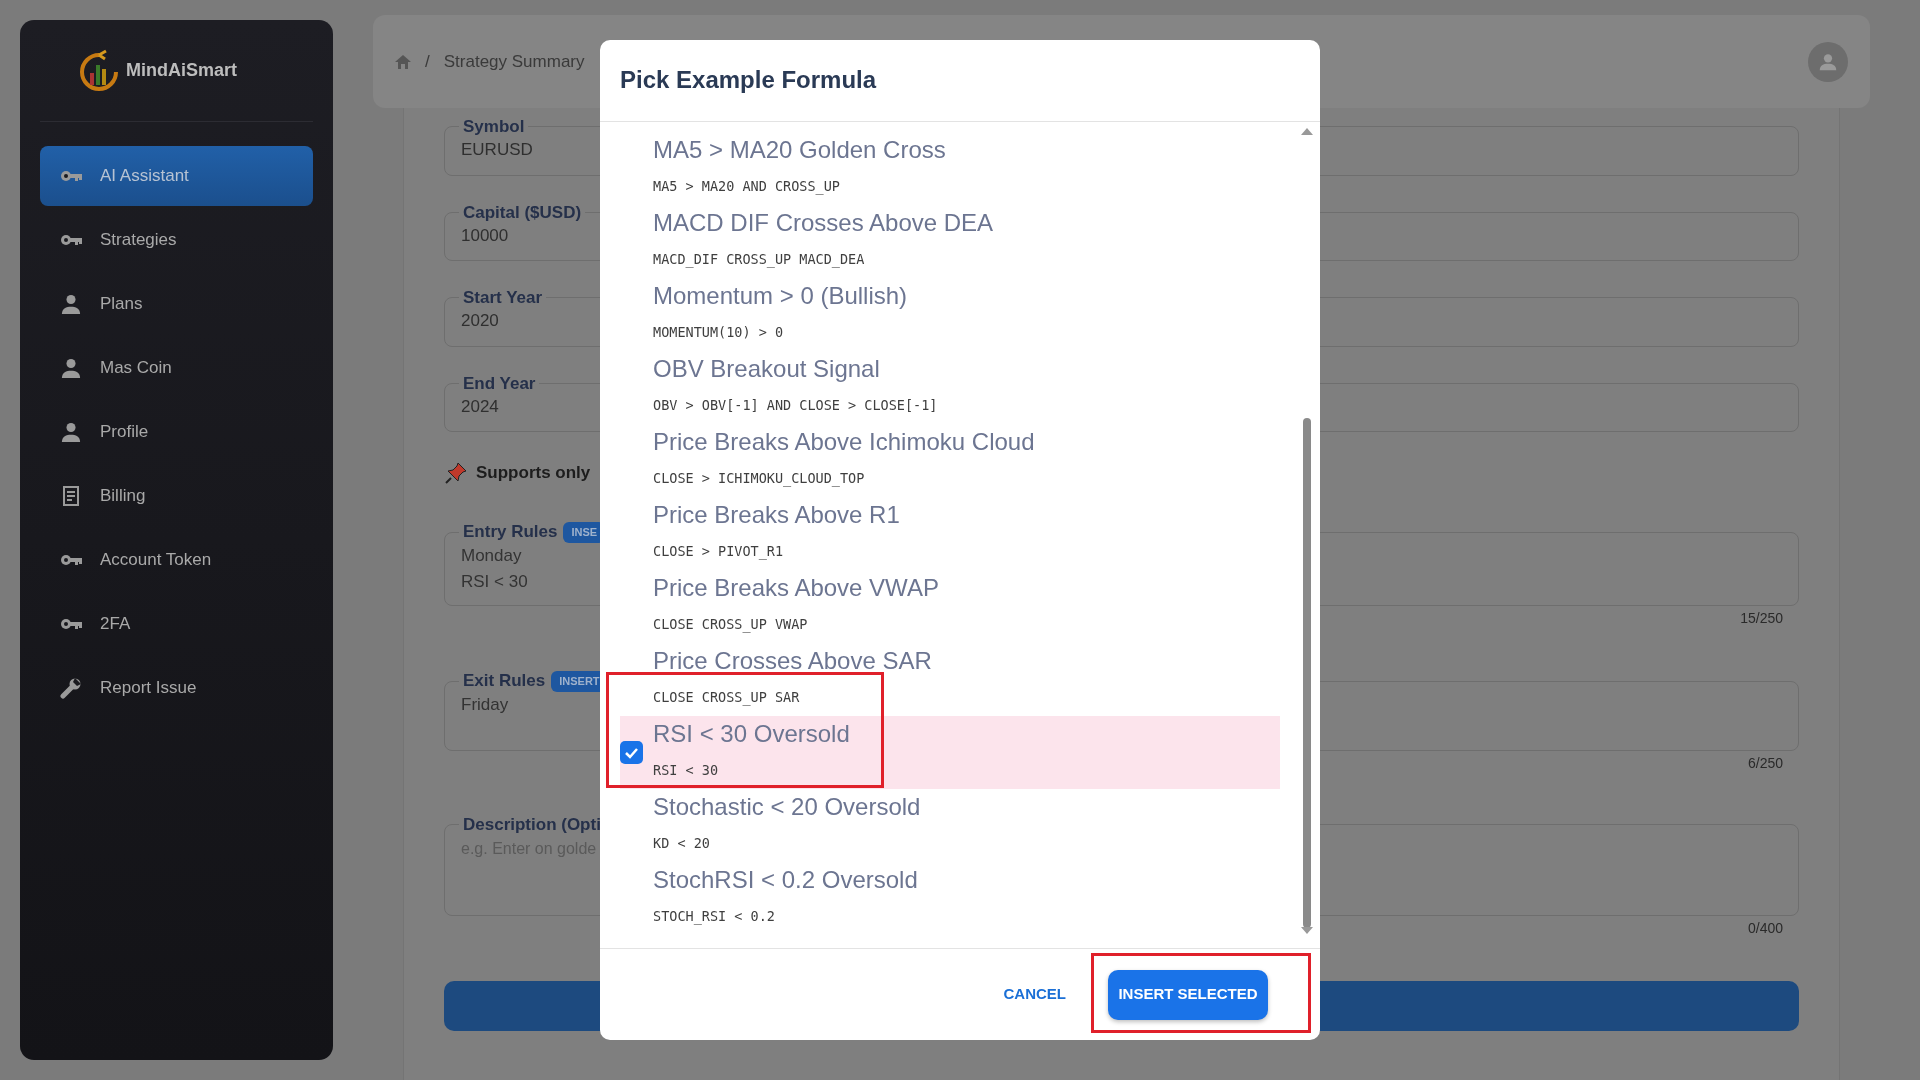  Describe the element at coordinates (950, 533) in the screenshot. I see `formula-option: Price Breaks Above R1 CLOSE > PIVOT_R1` at that location.